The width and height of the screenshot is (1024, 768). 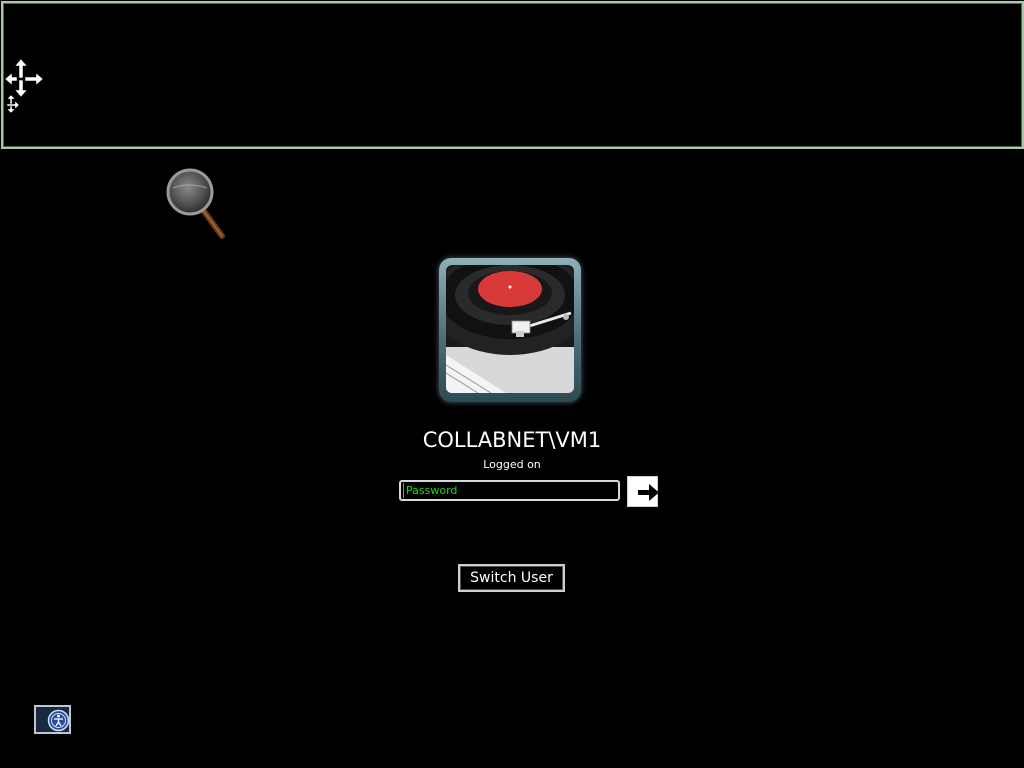 I want to click on turntable-record-picture, so click(x=510, y=329).